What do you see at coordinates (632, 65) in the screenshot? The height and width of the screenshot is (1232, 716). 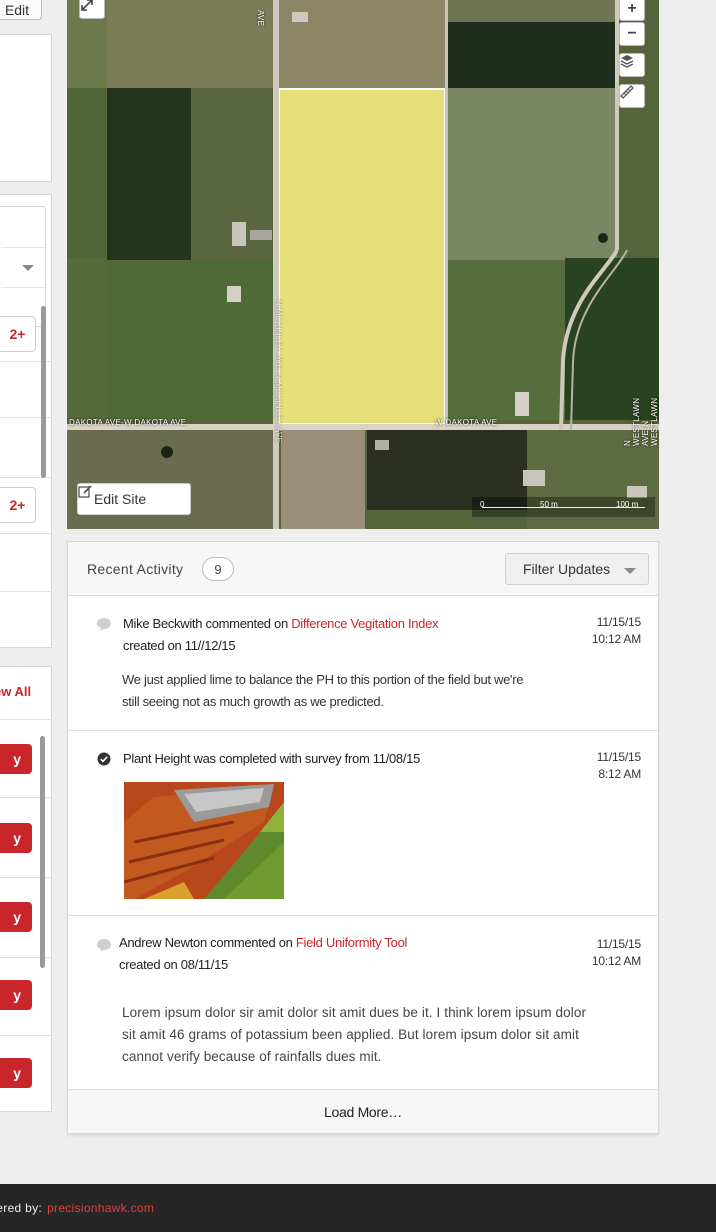 I see `layers-icon` at bounding box center [632, 65].